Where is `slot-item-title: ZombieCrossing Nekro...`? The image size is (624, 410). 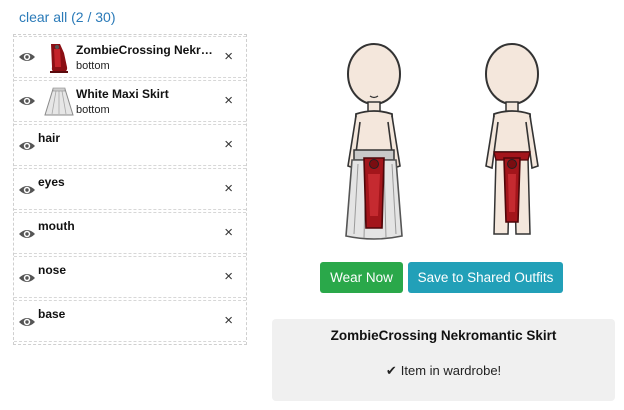 slot-item-title: ZombieCrossing Nekro... is located at coordinates (146, 50).